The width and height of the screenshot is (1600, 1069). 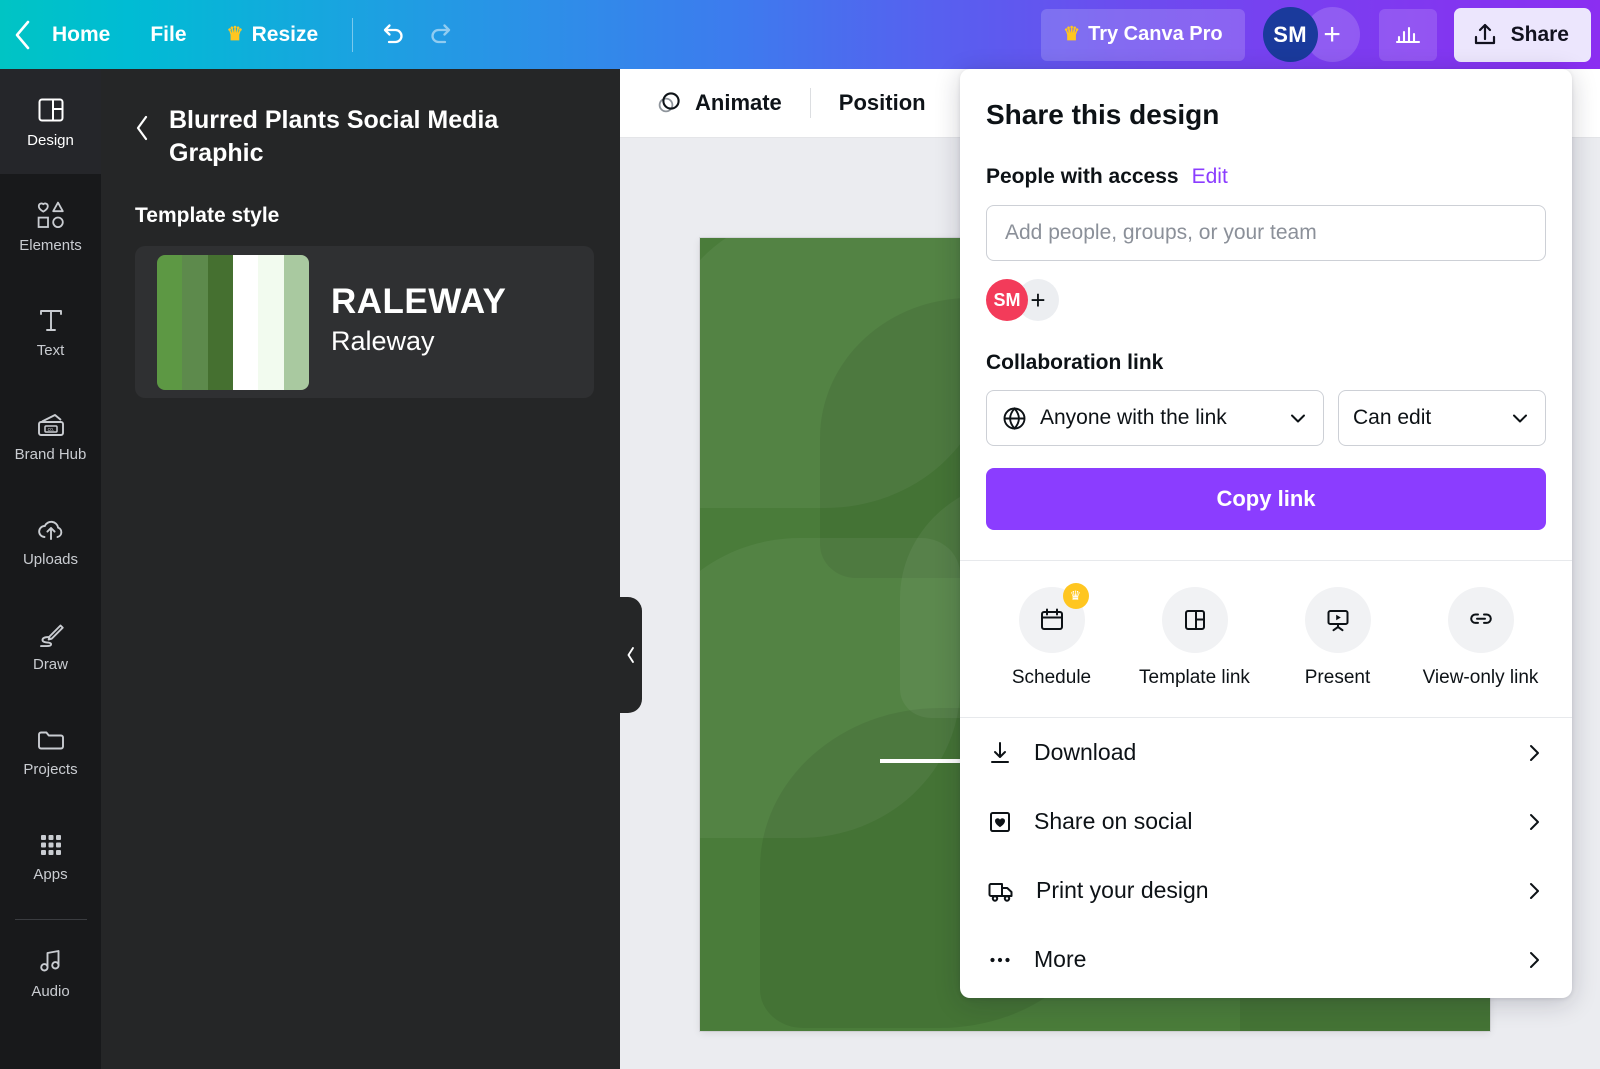 I want to click on link-permission-select: Can edit, so click(x=1442, y=418).